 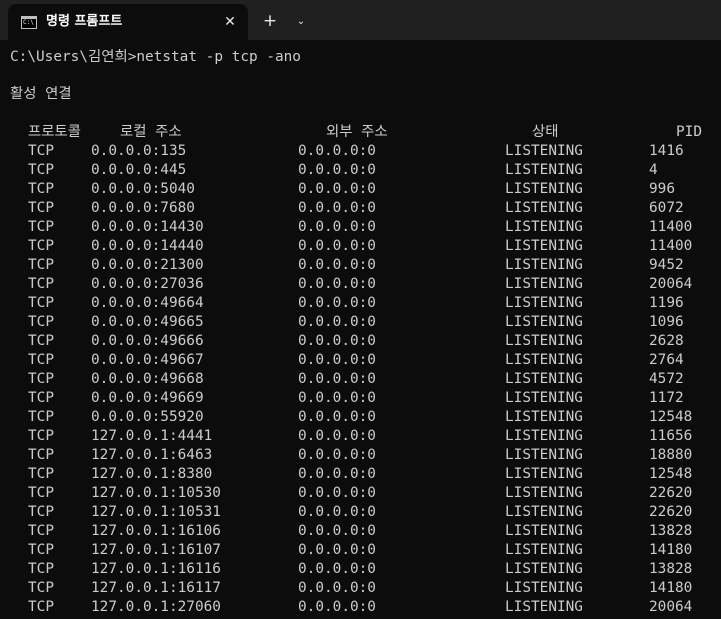 I want to click on command-line: C:\Users\김연희>netstat -p tcp -ano, so click(x=155, y=57).